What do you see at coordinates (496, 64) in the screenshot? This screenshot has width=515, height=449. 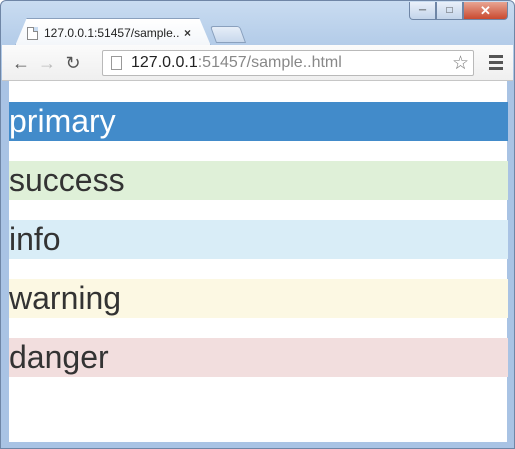 I see `menu-icon` at bounding box center [496, 64].